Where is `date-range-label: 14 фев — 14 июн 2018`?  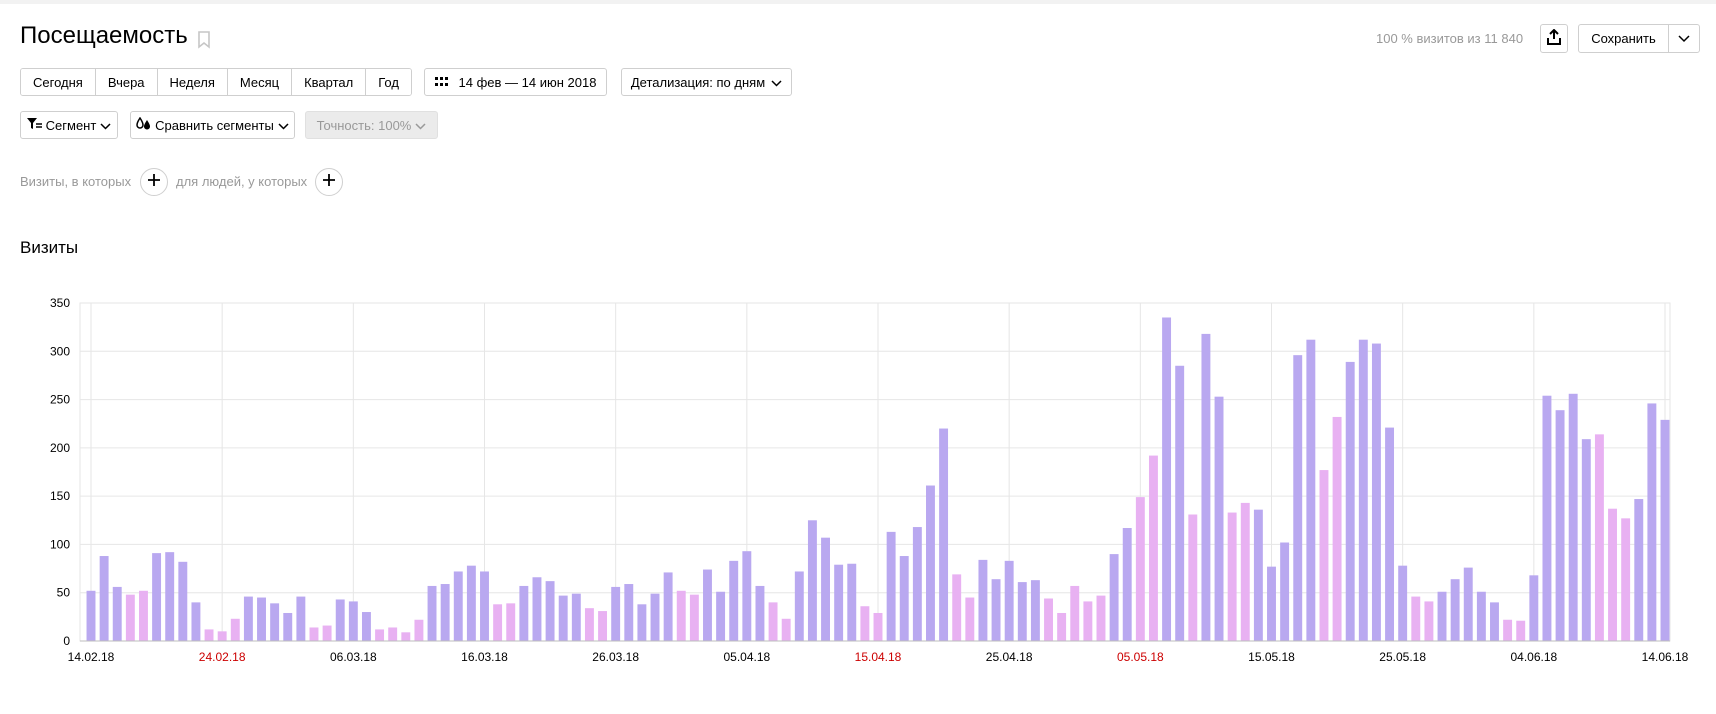
date-range-label: 14 фев — 14 июн 2018 is located at coordinates (527, 82).